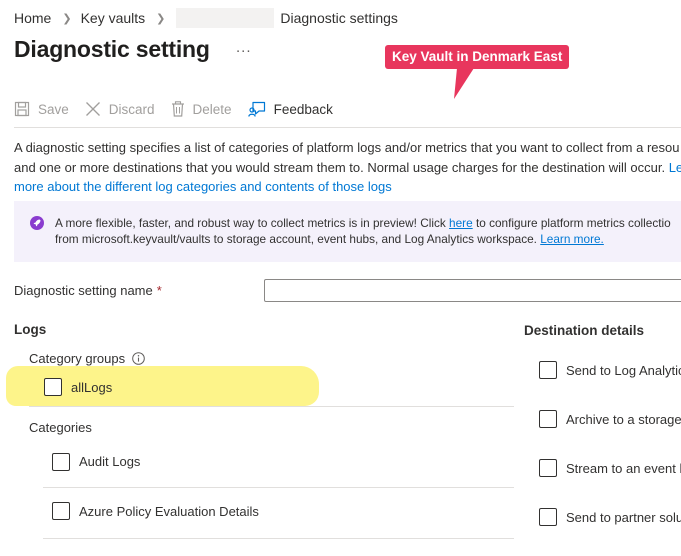 The height and width of the screenshot is (556, 681). What do you see at coordinates (347, 127) in the screenshot?
I see `toolbar-divider` at bounding box center [347, 127].